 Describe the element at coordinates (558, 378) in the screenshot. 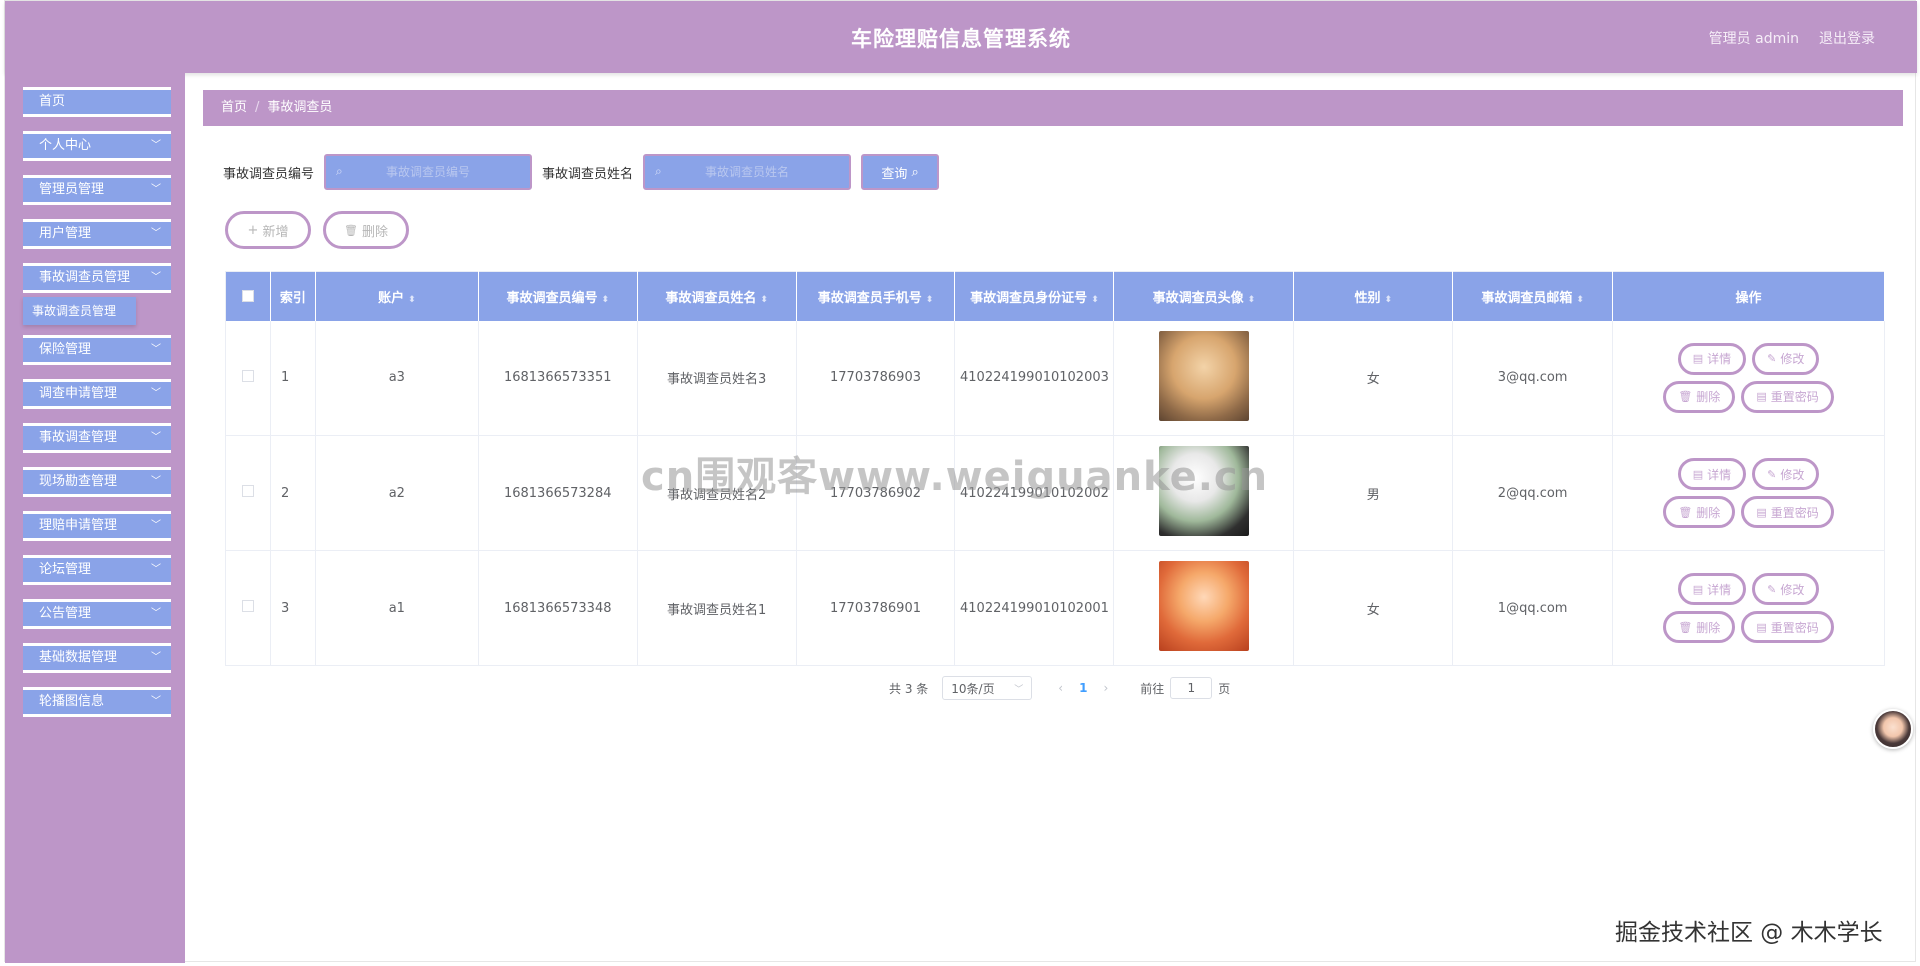

I see `number-cell: 1681366573351` at that location.